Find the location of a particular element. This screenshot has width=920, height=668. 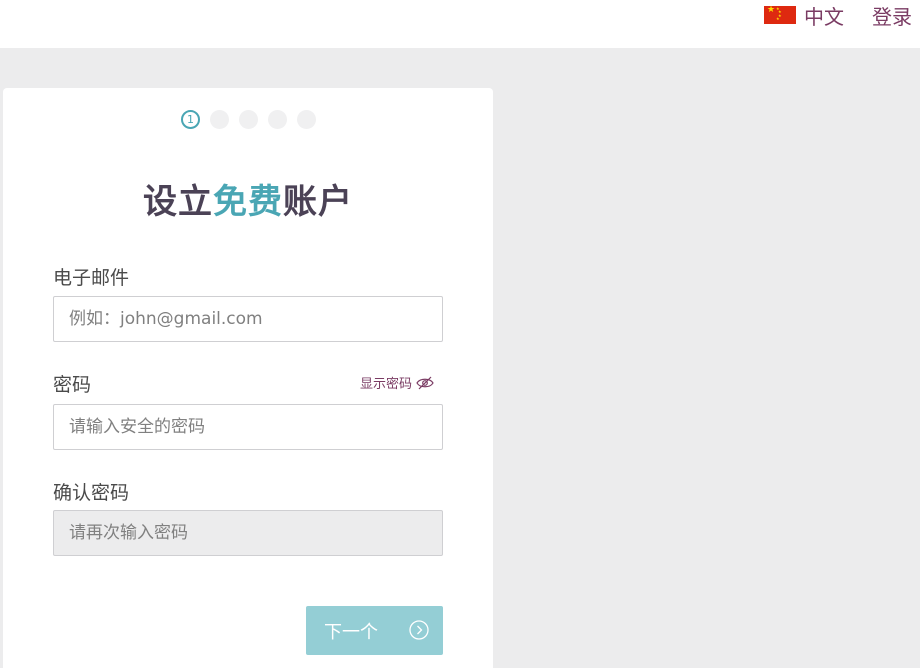

top-bar: ★ ★ ★ ★ ★ 中文 登录 is located at coordinates (460, 24).